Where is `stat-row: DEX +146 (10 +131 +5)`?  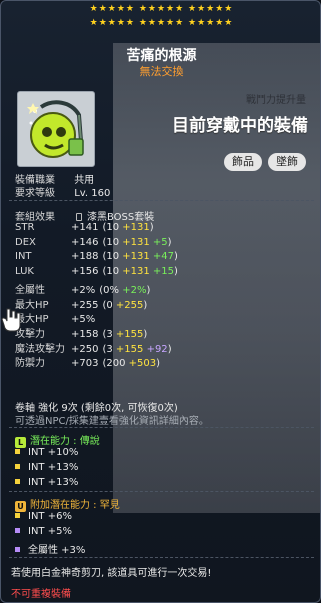
stat-row: DEX +146 (10 +131 +5) is located at coordinates (93, 242).